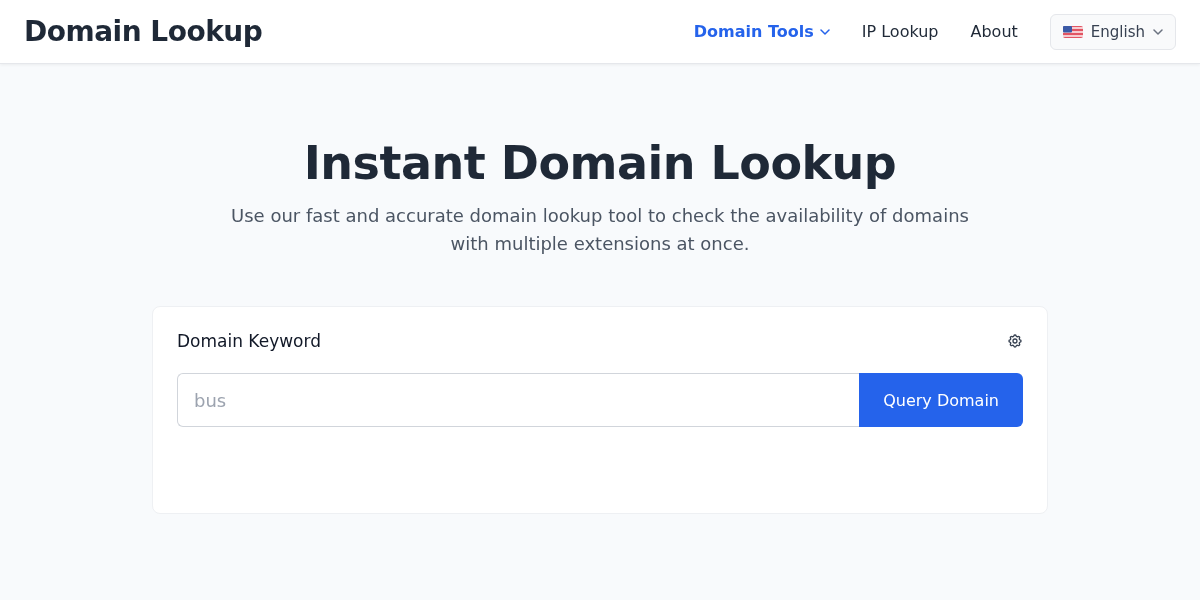 Image resolution: width=1200 pixels, height=600 pixels. What do you see at coordinates (1072, 31) in the screenshot?
I see `flag-icon` at bounding box center [1072, 31].